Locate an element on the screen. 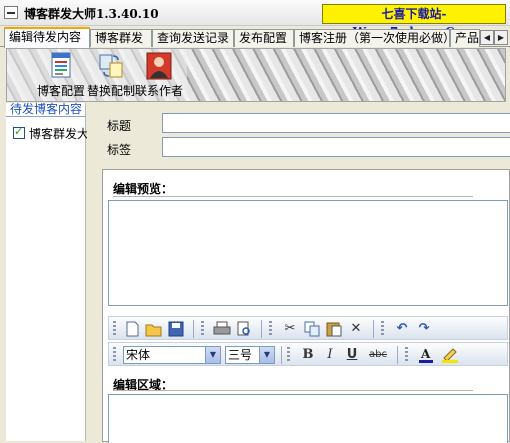 This screenshot has width=510, height=443. tab-blog-register: 博客注册（第一次使用必做） is located at coordinates (372, 38).